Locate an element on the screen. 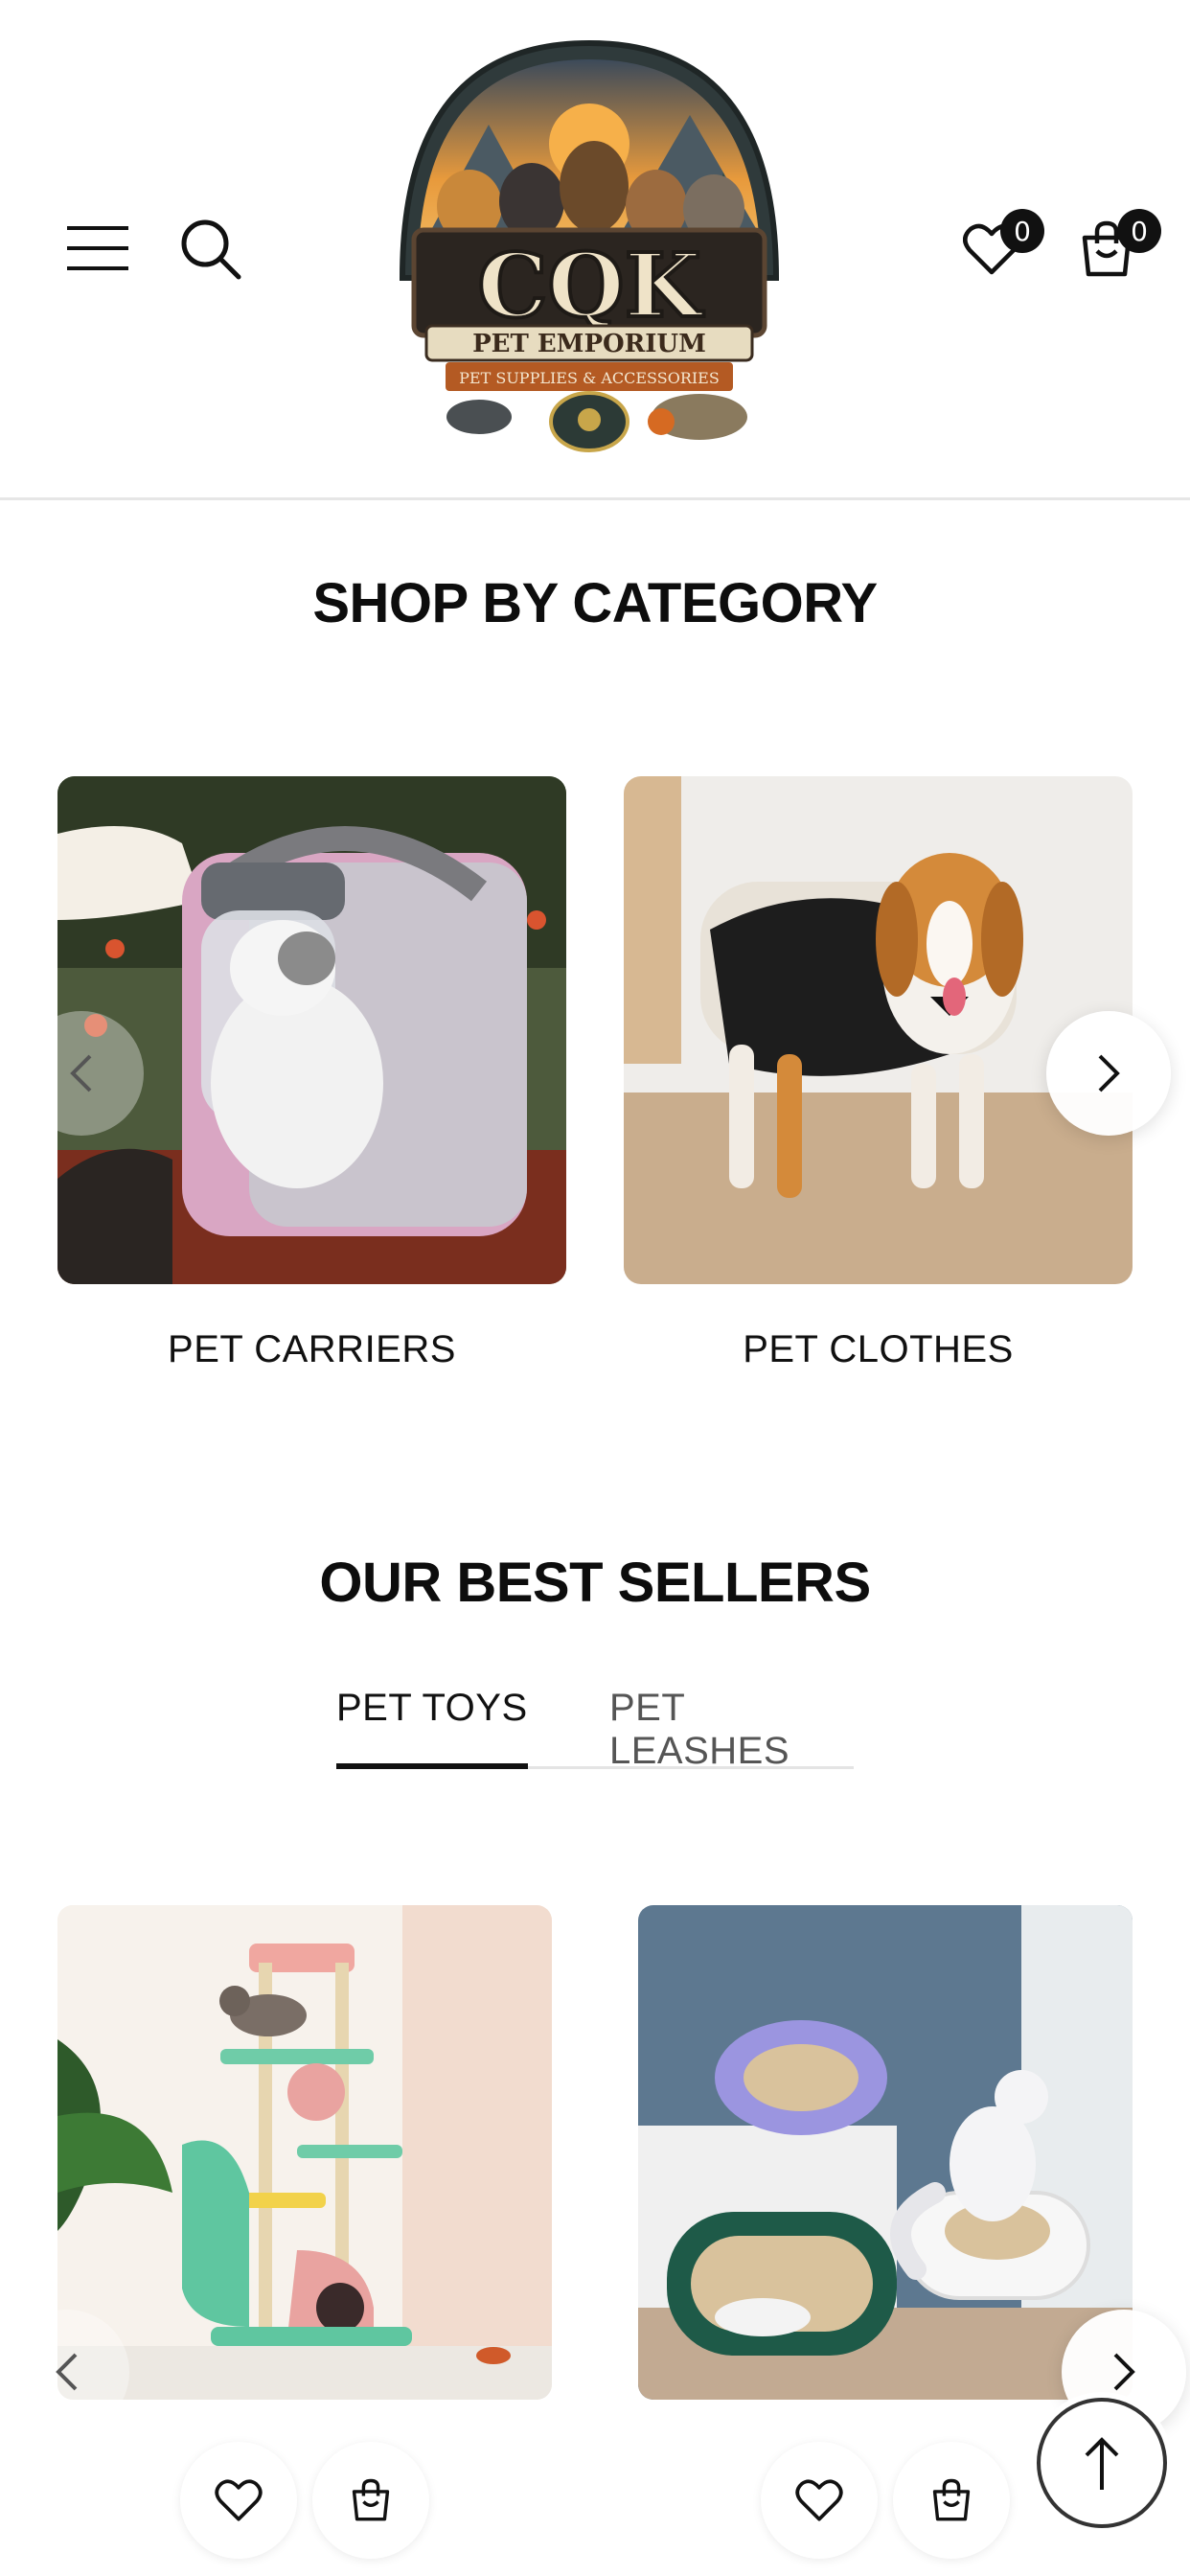 The width and height of the screenshot is (1190, 2576). best-sellers-tabs: PET TOYS PET LEASHES is located at coordinates (595, 1729).